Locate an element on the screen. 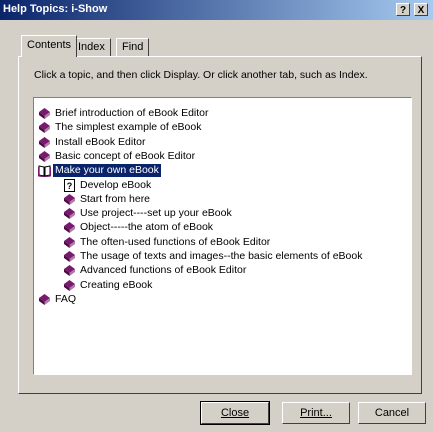 The width and height of the screenshot is (433, 432). close-window-button: X is located at coordinates (421, 9).